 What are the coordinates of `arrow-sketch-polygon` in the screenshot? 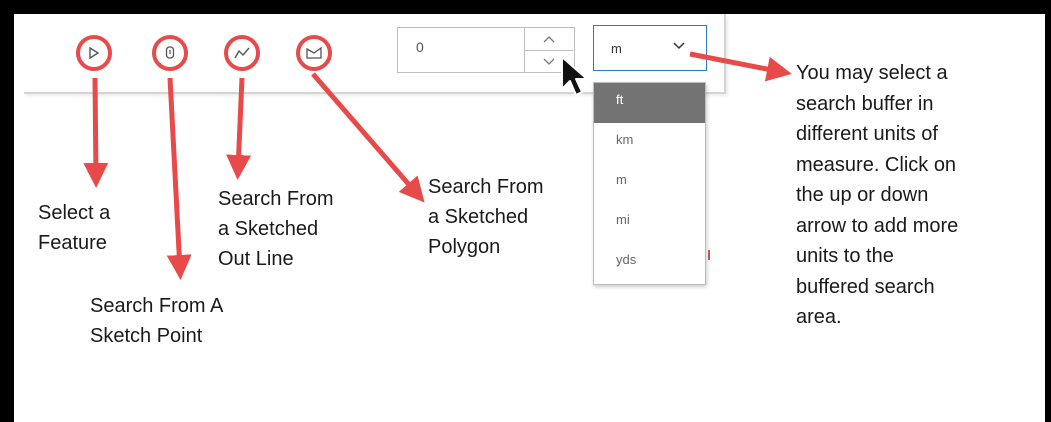 It's located at (368, 137).